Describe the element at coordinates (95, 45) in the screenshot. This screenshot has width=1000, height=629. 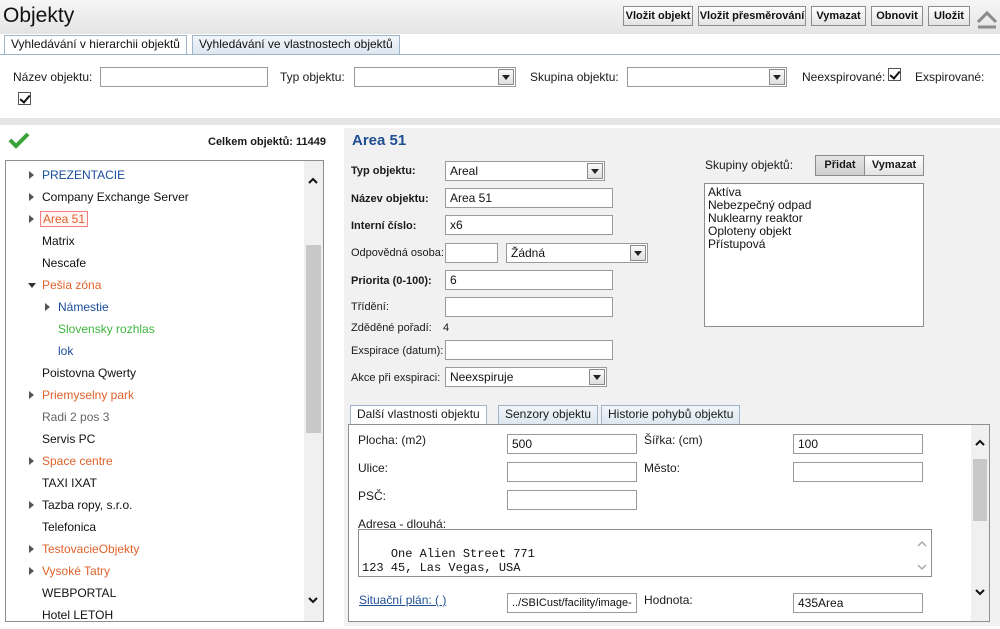
I see `tab-hierarchy-search: Vyhledávání v hierarchii objektů` at that location.